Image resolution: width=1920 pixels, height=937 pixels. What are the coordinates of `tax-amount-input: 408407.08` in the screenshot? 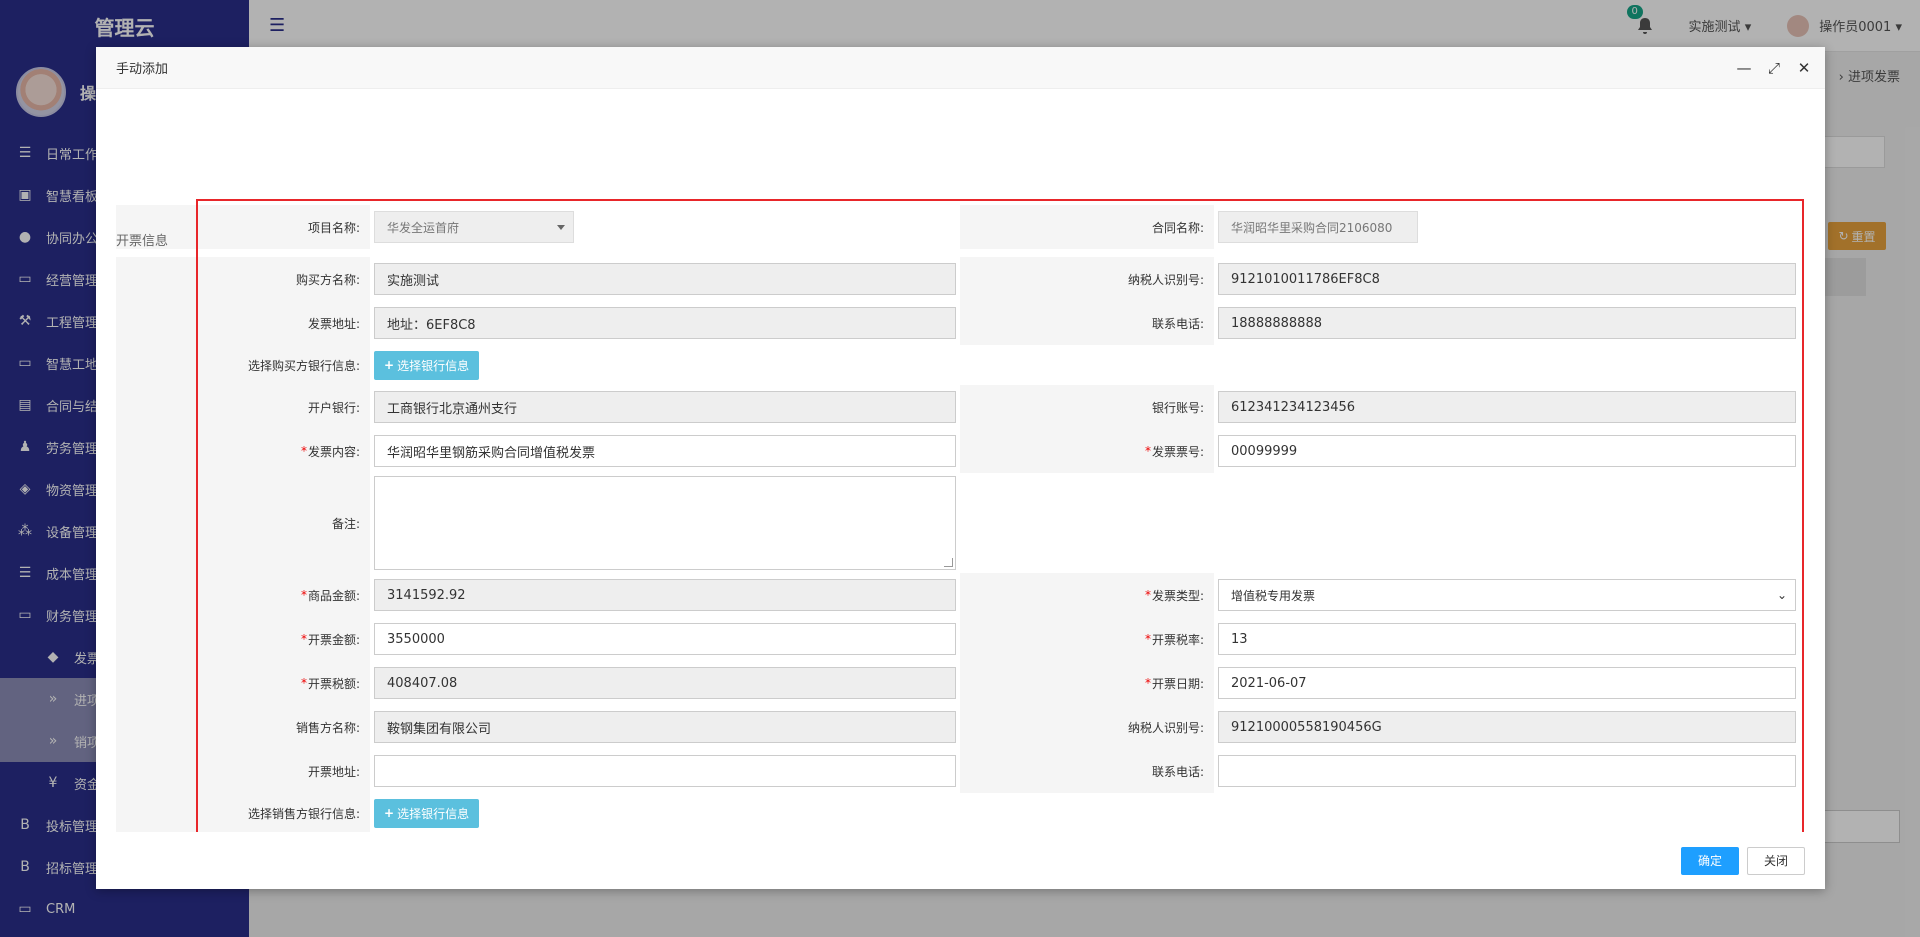 It's located at (665, 683).